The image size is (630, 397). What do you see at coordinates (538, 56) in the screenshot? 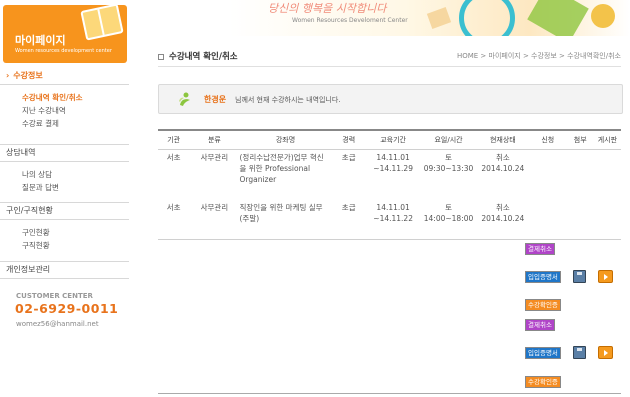
I see `breadcrumb: HOME > 마이페이지 > 수강정보 > 수강내역확인/취소` at bounding box center [538, 56].